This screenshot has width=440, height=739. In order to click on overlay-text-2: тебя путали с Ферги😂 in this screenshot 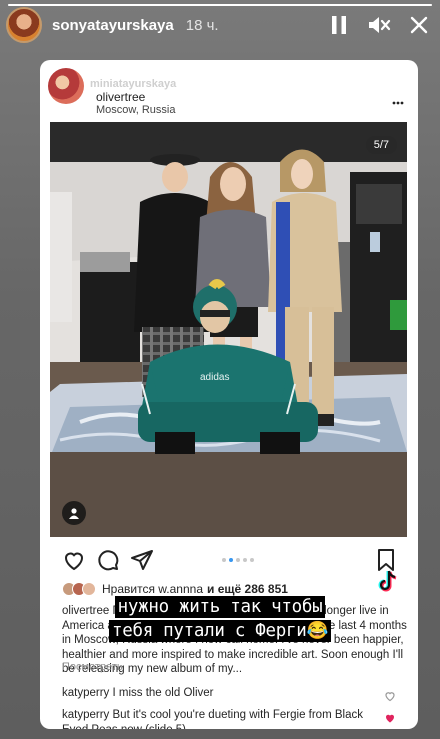, I will do `click(220, 631)`.